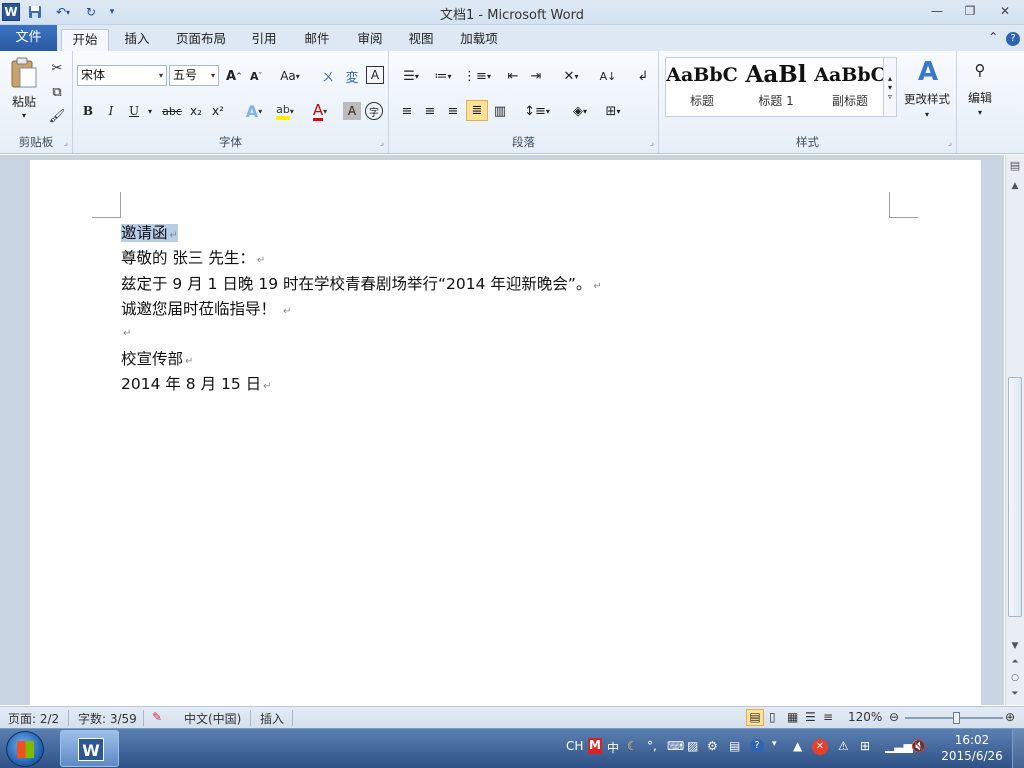  I want to click on copy-icon: ⧉, so click(57, 92).